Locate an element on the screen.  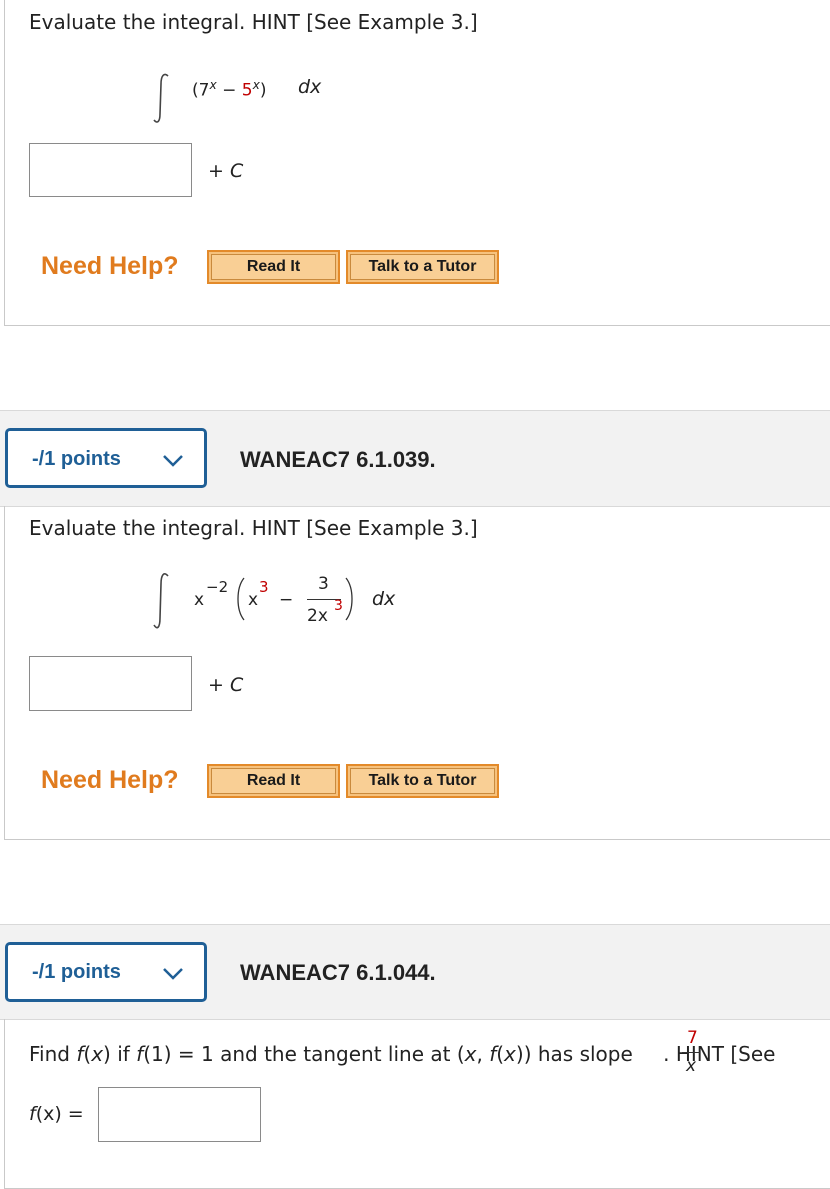
read-it-button-2: Read It is located at coordinates (273, 781).